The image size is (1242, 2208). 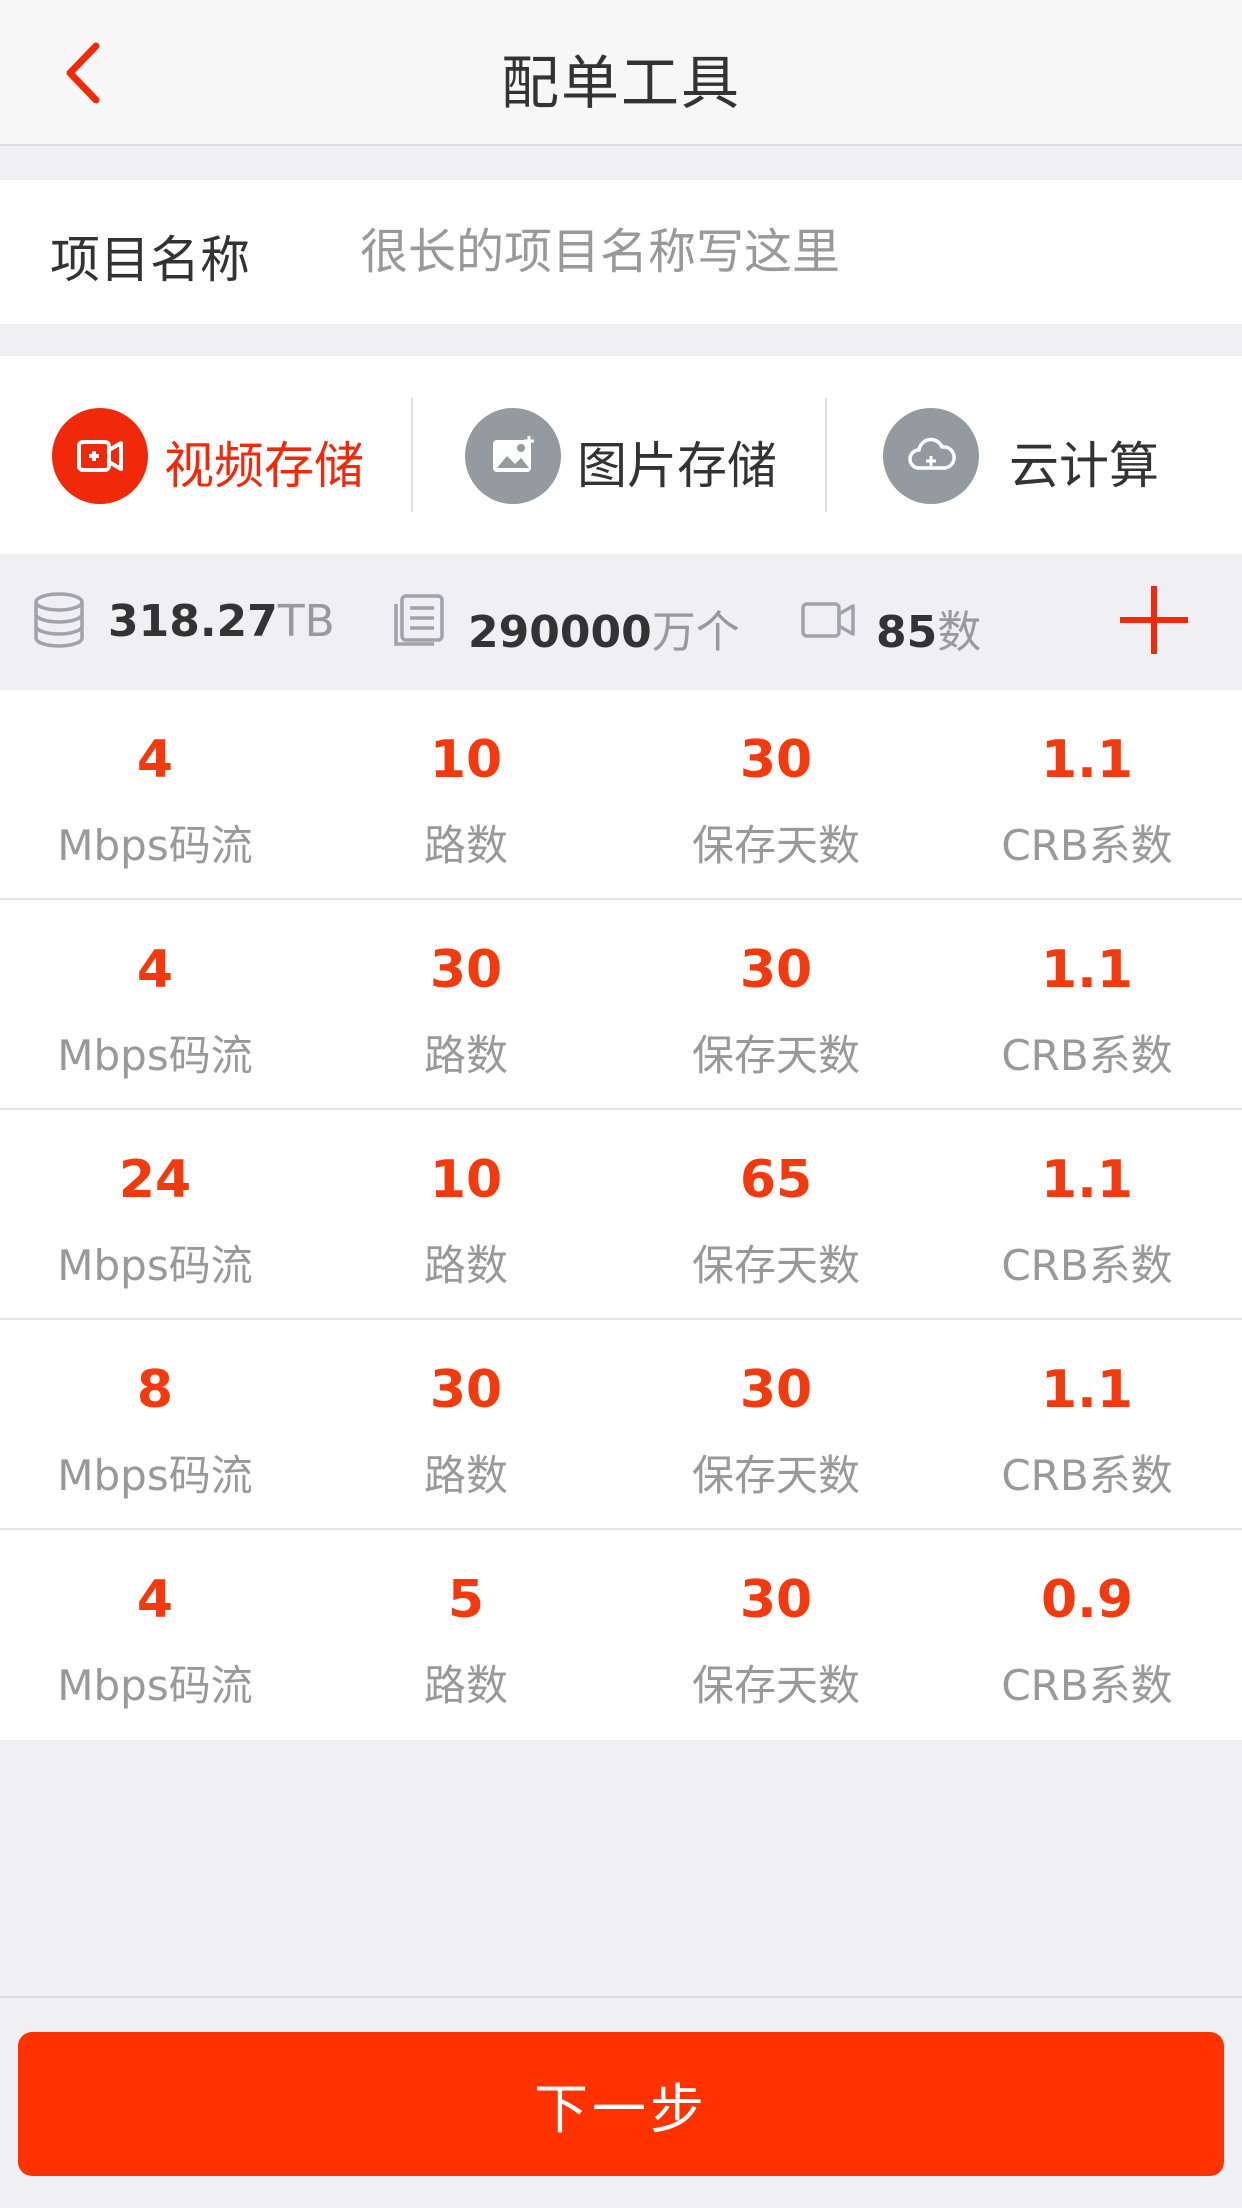 I want to click on category-tabs: 视频存储 图片存储 云计算, so click(x=621, y=455).